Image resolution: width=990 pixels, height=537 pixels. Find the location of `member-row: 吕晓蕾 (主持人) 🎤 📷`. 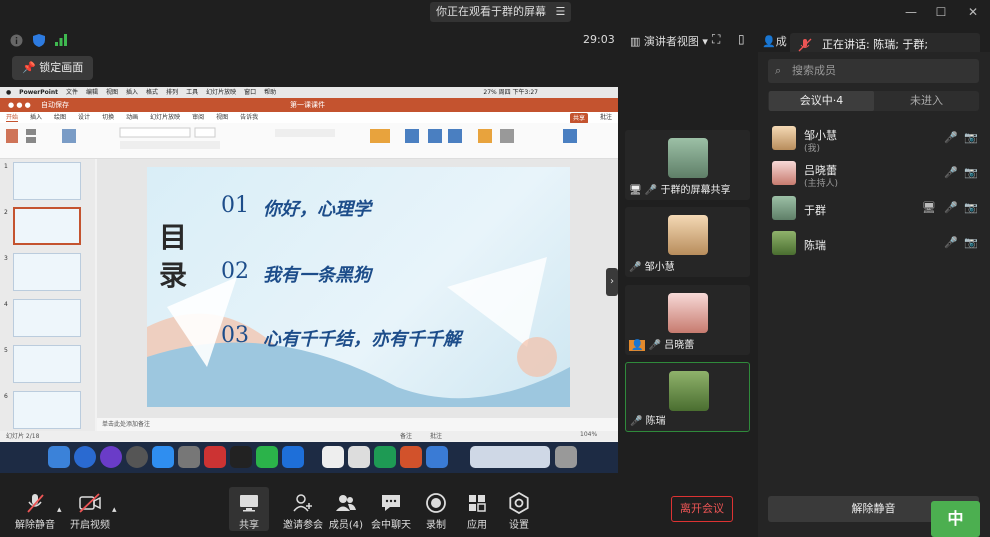

member-row: 吕晓蕾 (主持人) 🎤 📷 is located at coordinates (875, 174).